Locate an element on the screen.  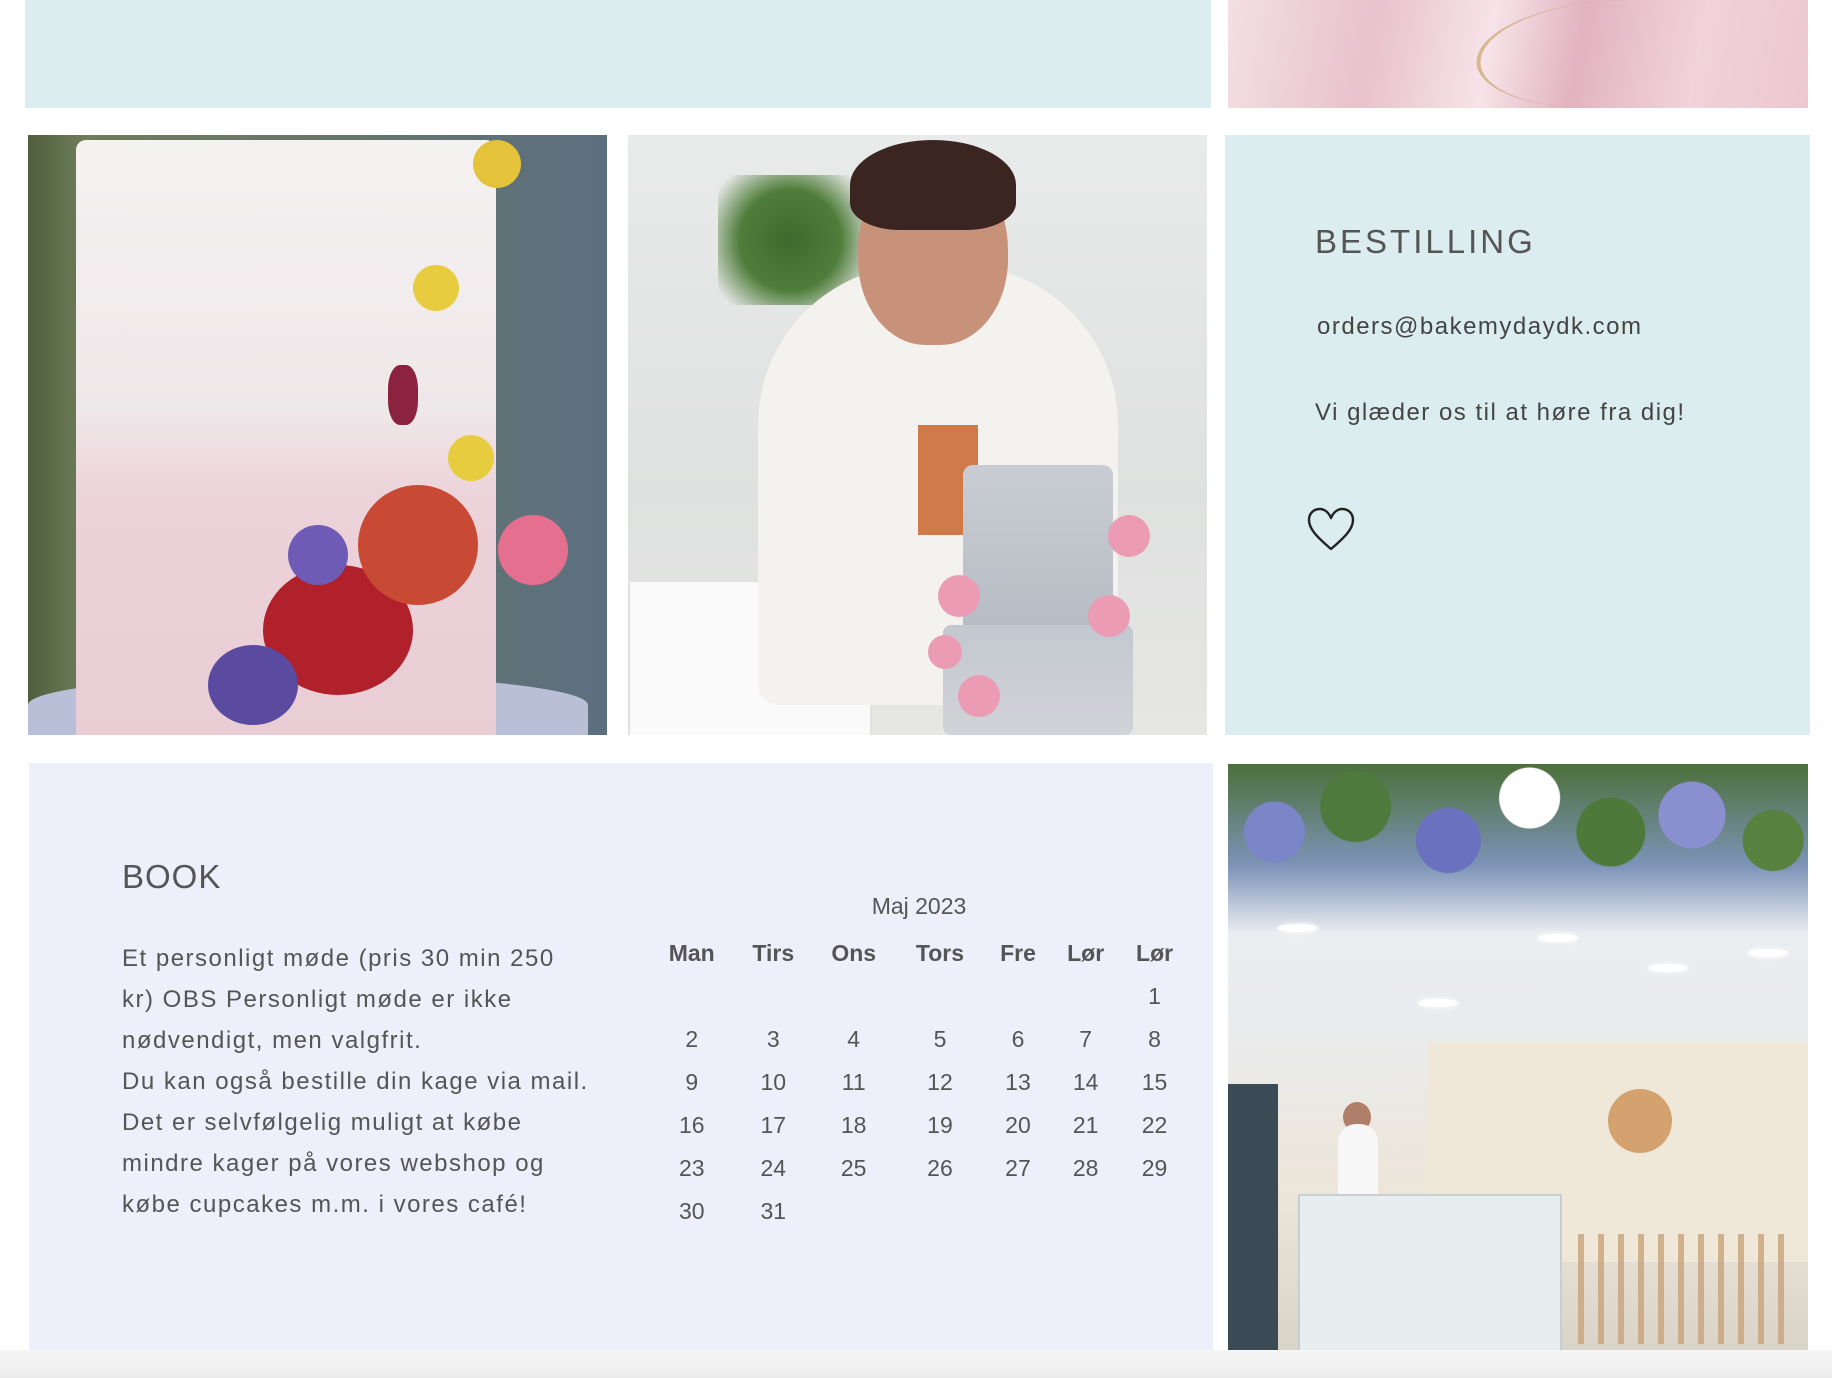
calendar-day: 7 is located at coordinates (1085, 1039).